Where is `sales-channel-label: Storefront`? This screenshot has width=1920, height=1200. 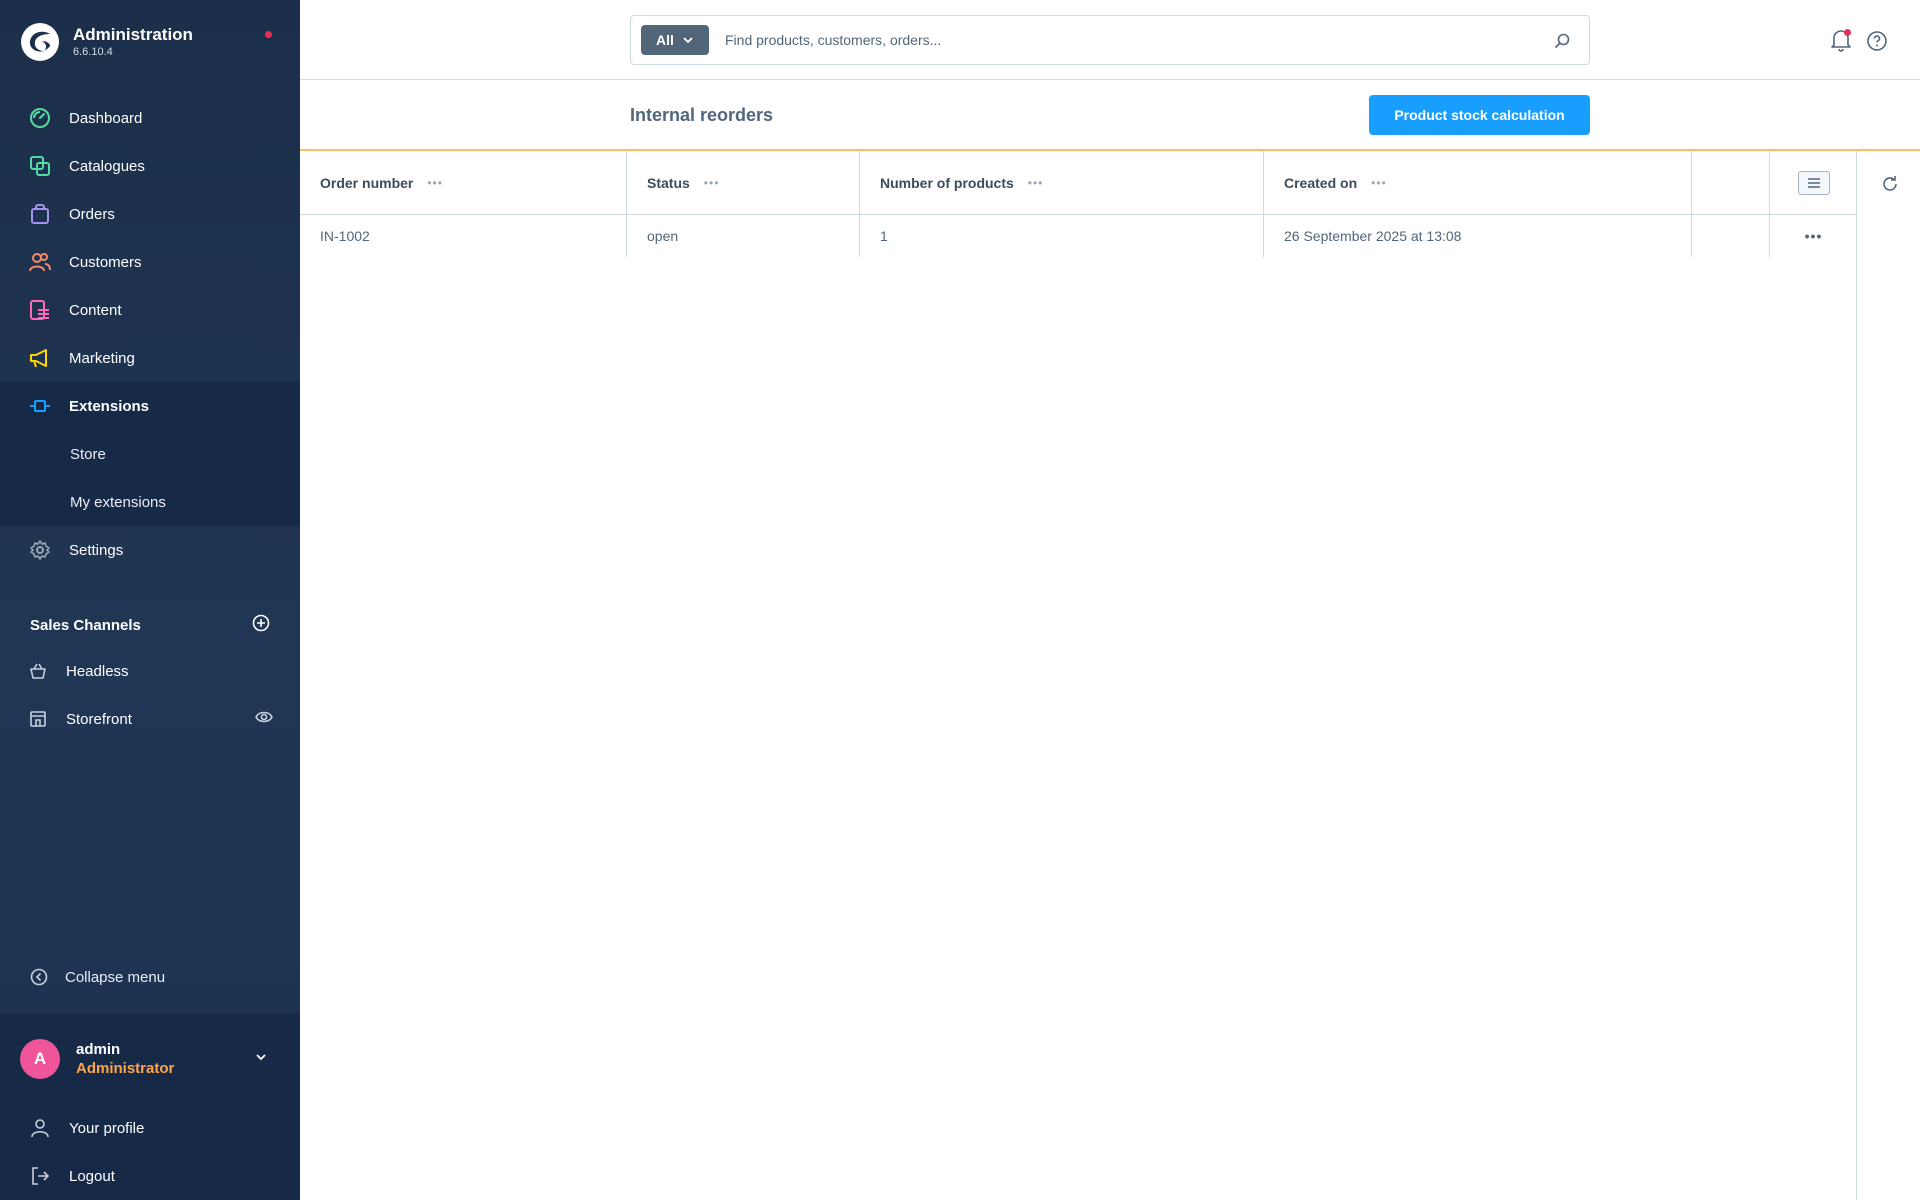 sales-channel-label: Storefront is located at coordinates (99, 719).